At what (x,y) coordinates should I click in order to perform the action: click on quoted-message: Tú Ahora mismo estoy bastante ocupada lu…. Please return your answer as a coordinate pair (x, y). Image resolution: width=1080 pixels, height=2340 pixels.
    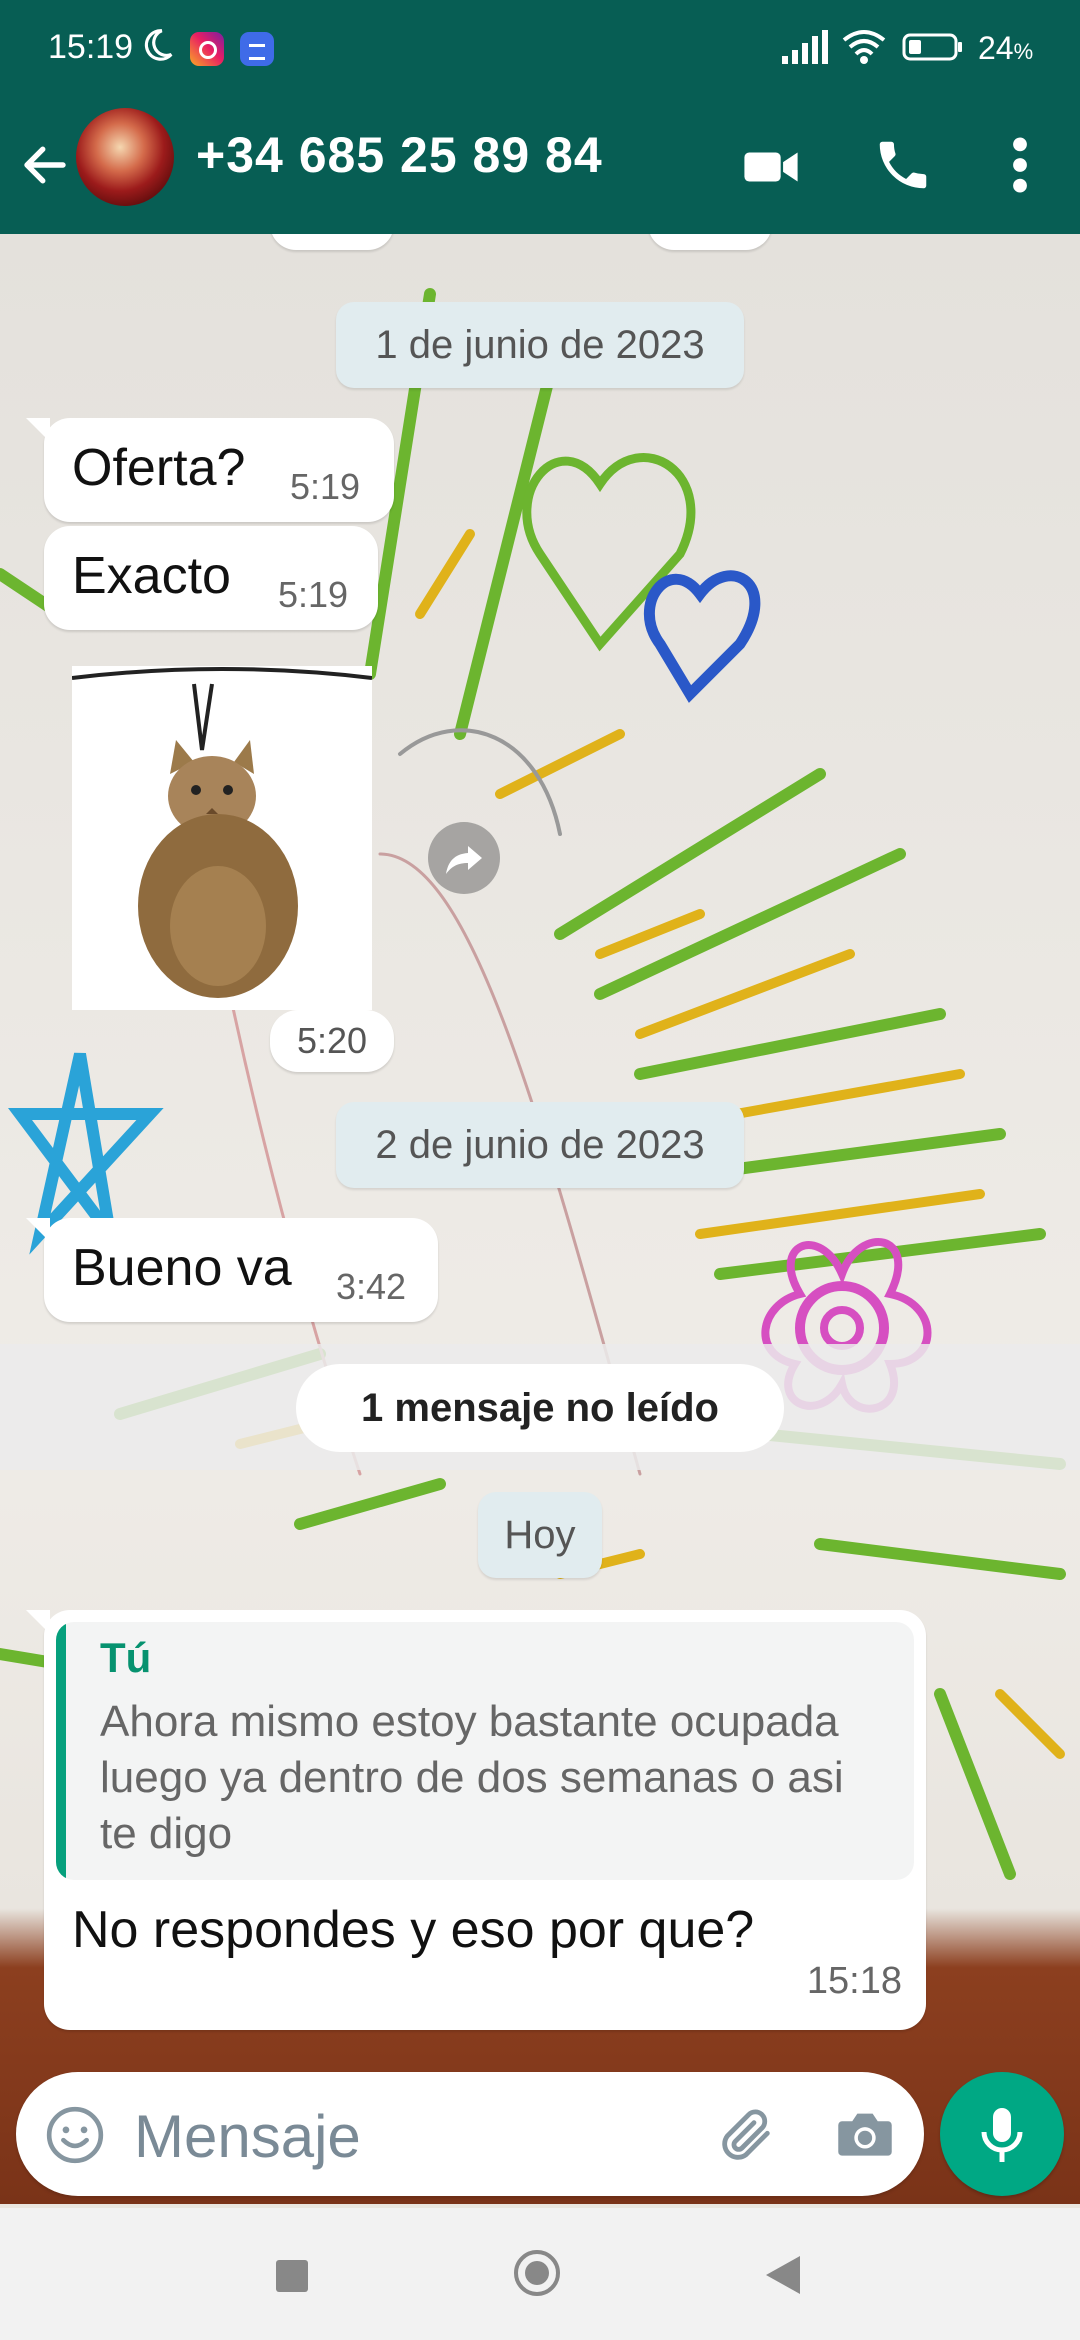
    Looking at the image, I should click on (485, 1751).